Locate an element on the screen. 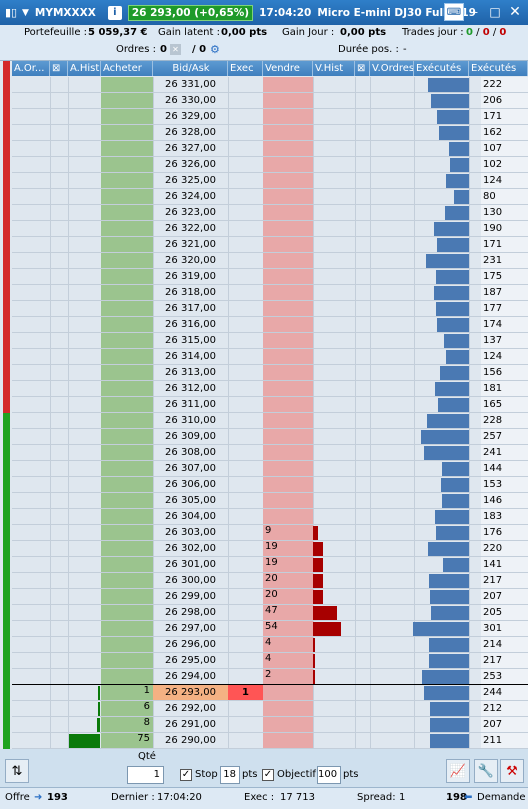 Image resolution: width=528 pixels, height=809 pixels. ladder-row: 26 316,00 174 is located at coordinates (270, 325).